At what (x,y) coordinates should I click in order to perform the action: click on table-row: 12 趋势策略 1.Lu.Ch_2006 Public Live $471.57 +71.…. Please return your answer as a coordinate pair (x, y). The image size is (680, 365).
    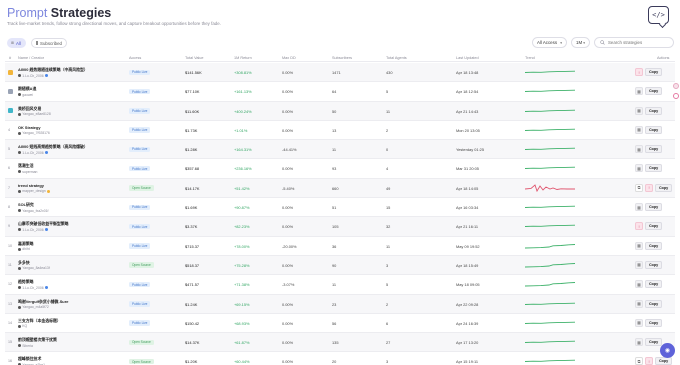
    Looking at the image, I should click on (340, 285).